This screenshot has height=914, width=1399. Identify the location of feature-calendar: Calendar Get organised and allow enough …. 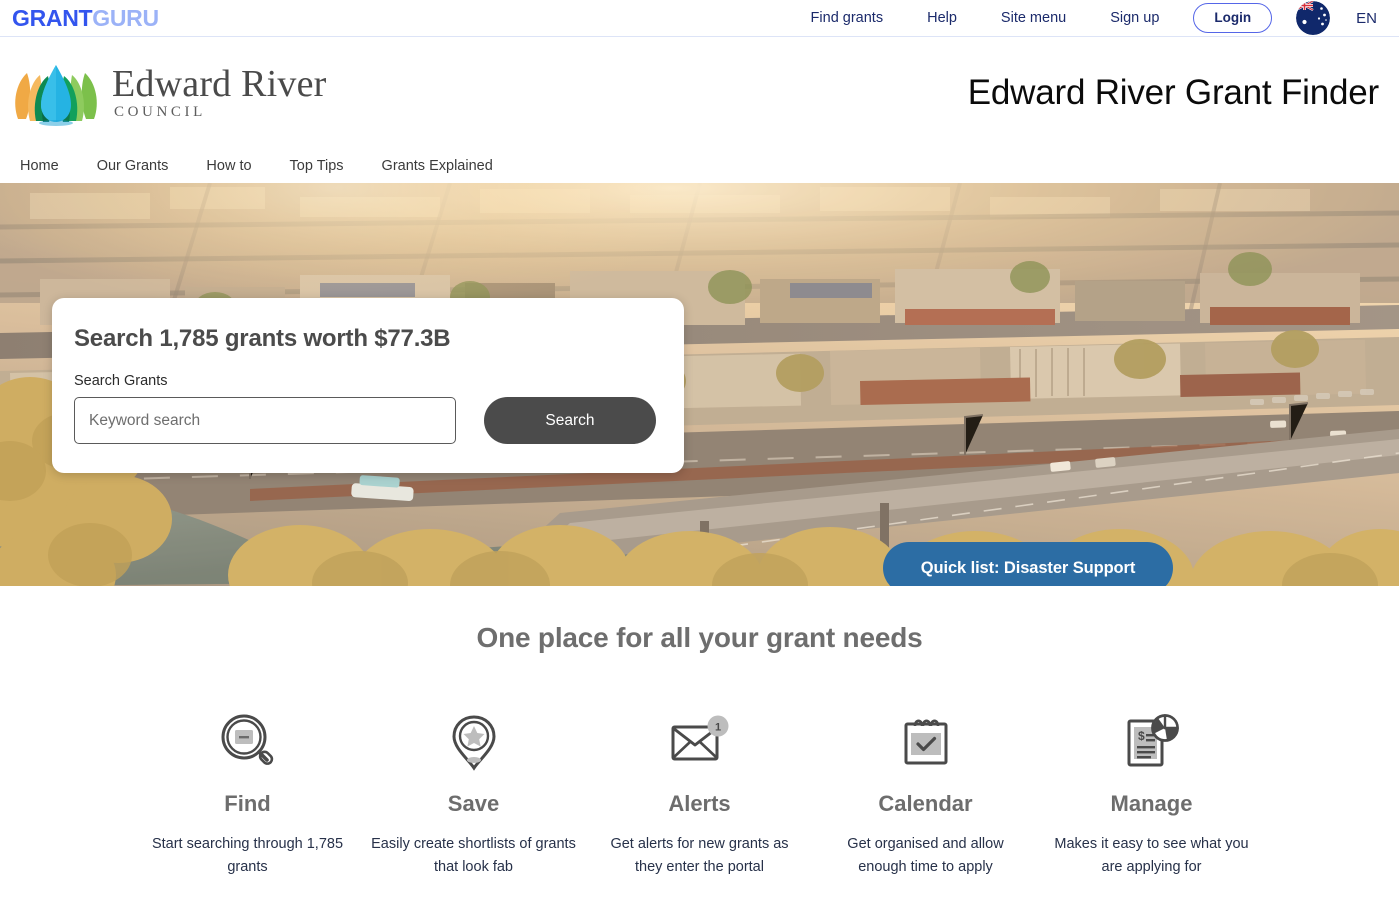
(926, 793).